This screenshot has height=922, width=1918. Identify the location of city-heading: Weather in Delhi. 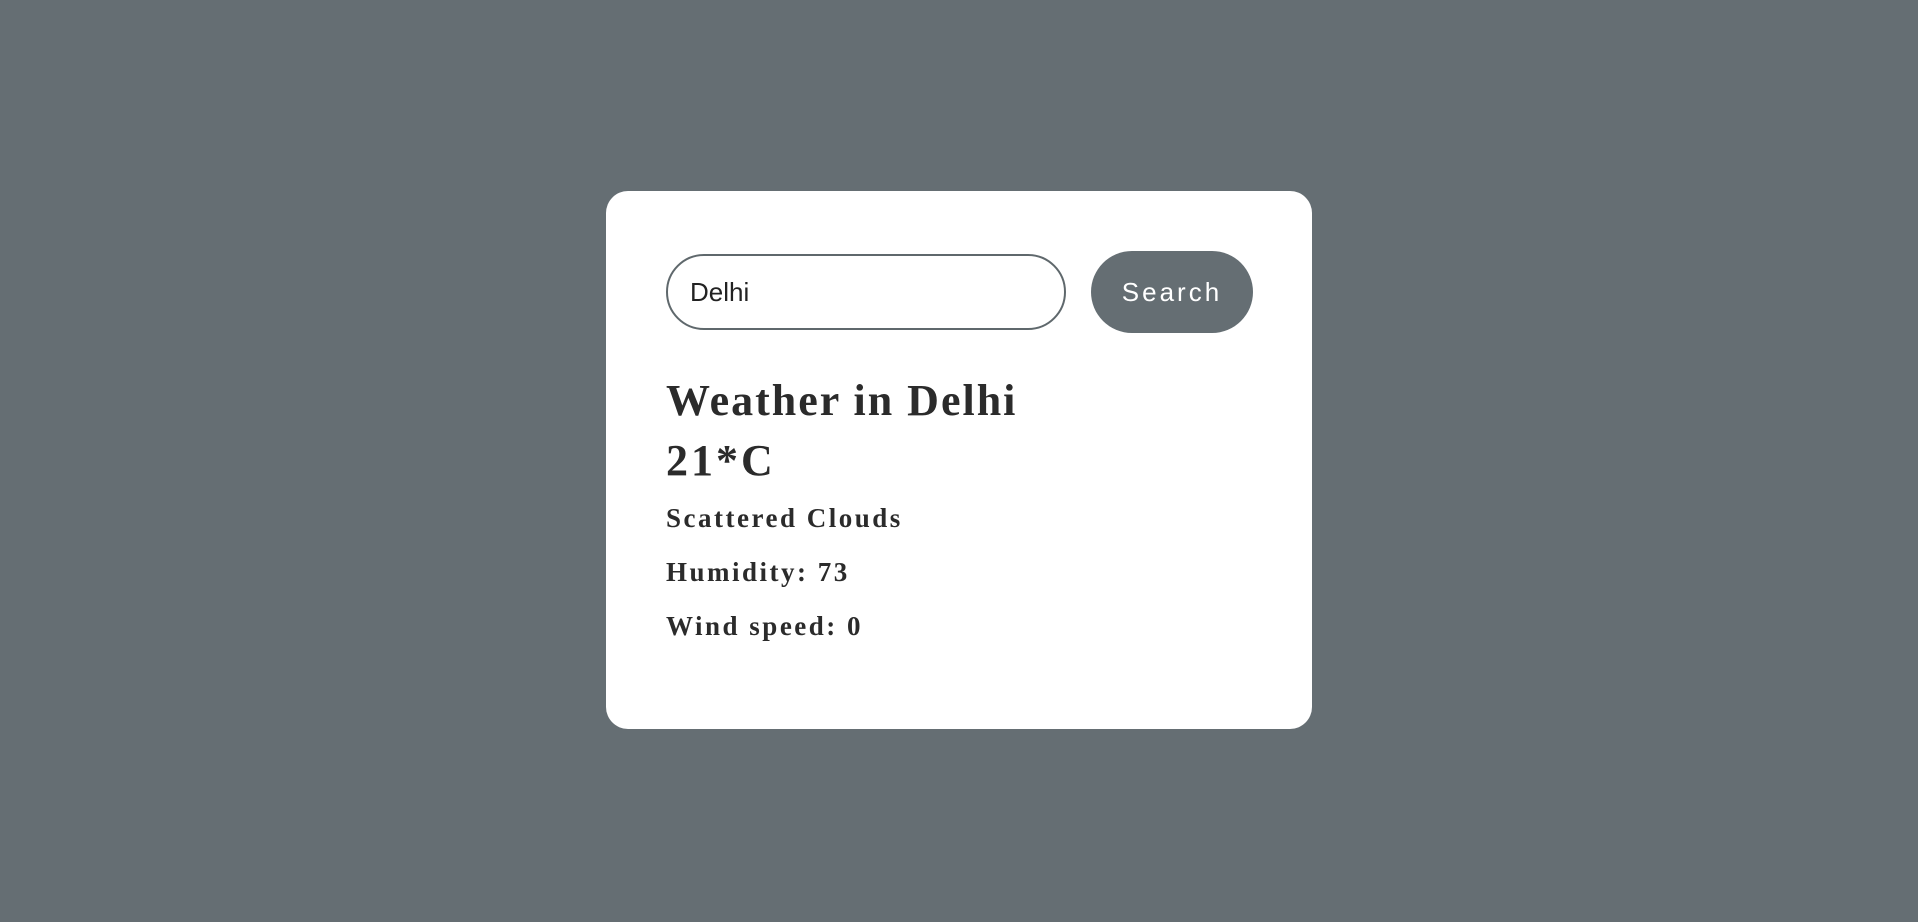
(842, 400).